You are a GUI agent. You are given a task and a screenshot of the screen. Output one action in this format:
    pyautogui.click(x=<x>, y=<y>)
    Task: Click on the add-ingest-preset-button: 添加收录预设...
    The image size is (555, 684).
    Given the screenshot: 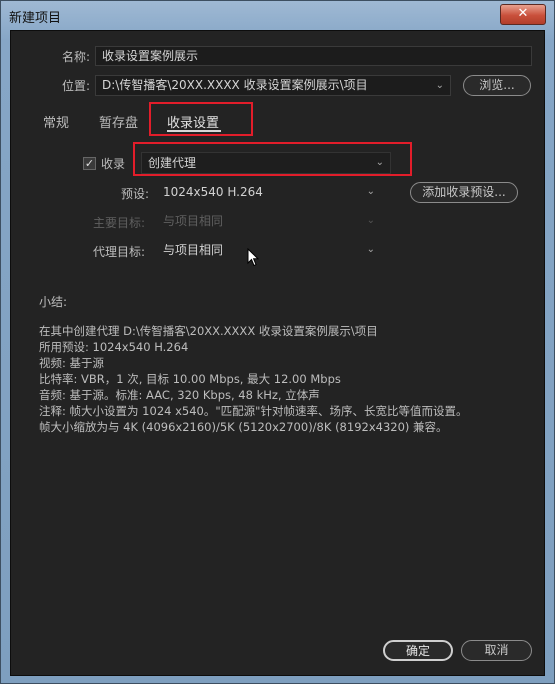 What is the action you would take?
    pyautogui.click(x=464, y=192)
    